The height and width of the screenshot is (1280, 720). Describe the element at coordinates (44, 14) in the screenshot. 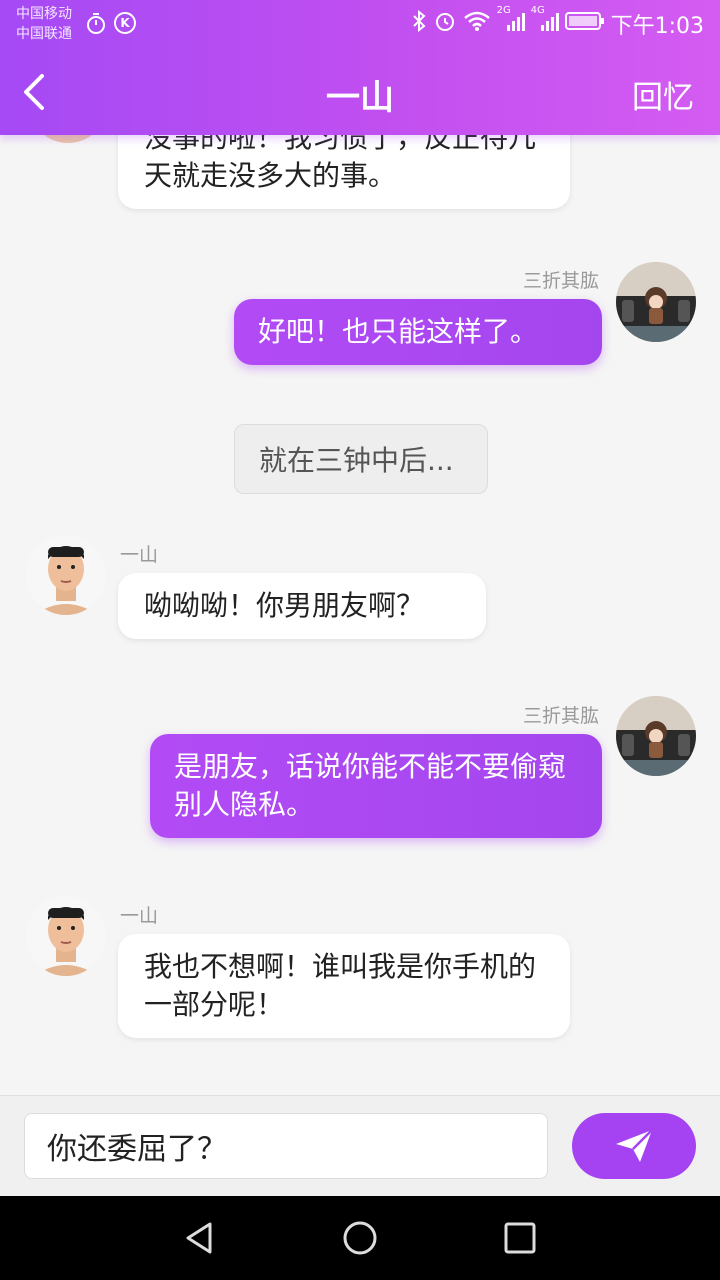

I see `carrier-1: 中国移动` at that location.